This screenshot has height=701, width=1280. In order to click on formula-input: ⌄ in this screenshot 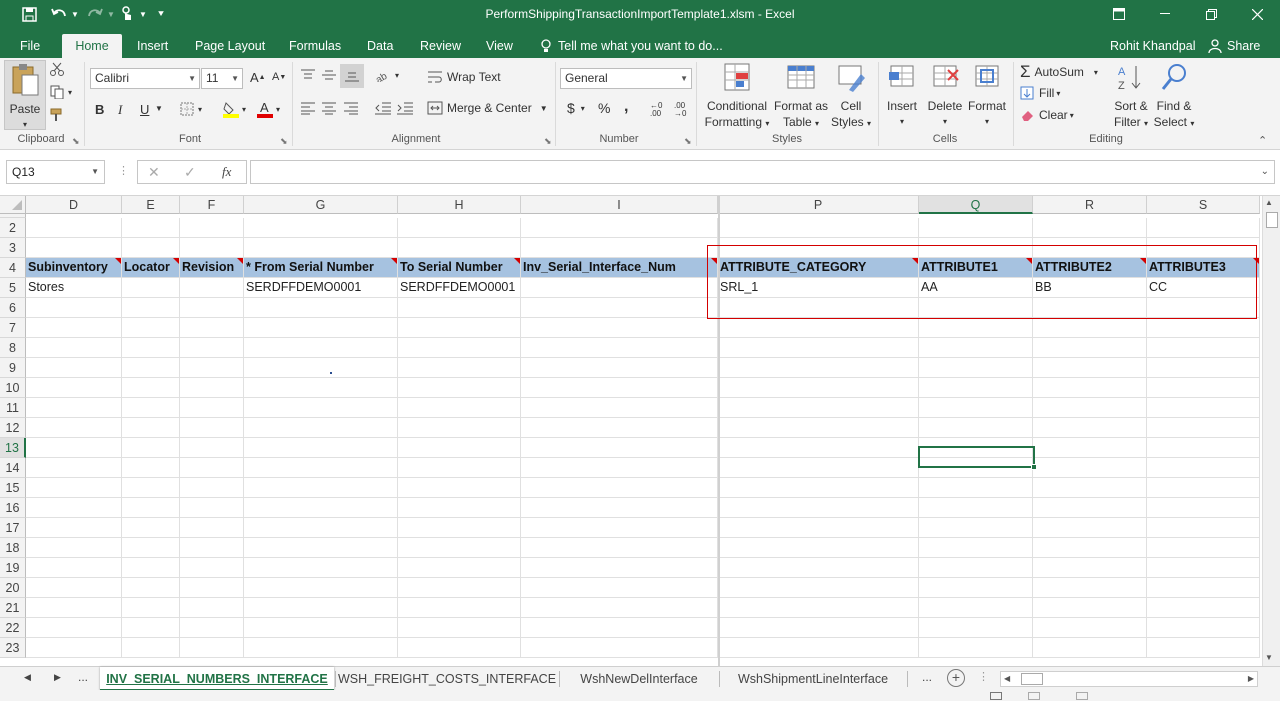, I will do `click(762, 172)`.